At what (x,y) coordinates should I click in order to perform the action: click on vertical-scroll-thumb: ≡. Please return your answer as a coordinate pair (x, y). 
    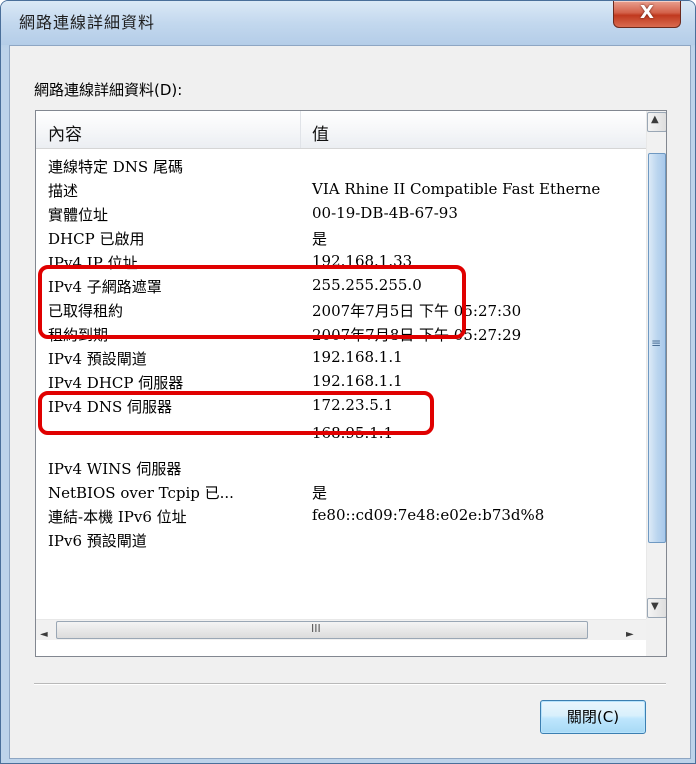
    Looking at the image, I should click on (657, 348).